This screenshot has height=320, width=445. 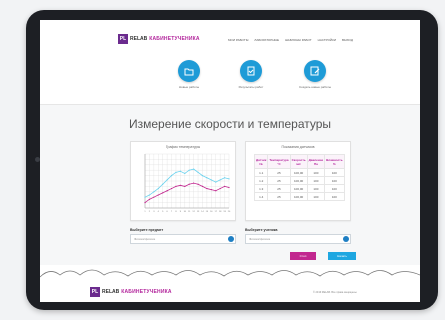 I want to click on logo-text: RELAB, so click(x=139, y=39).